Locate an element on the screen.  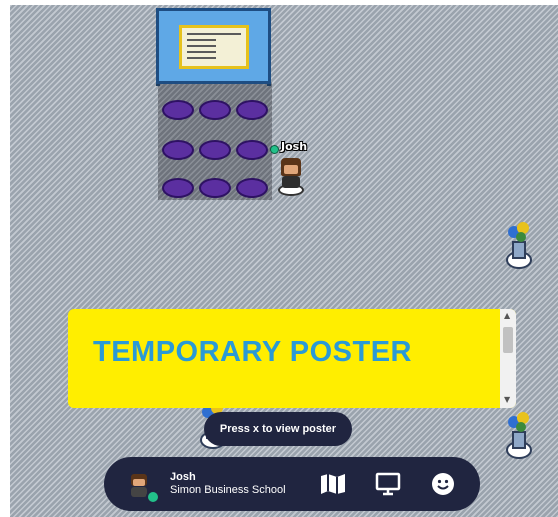
screen-share-icon is located at coordinates (388, 484).